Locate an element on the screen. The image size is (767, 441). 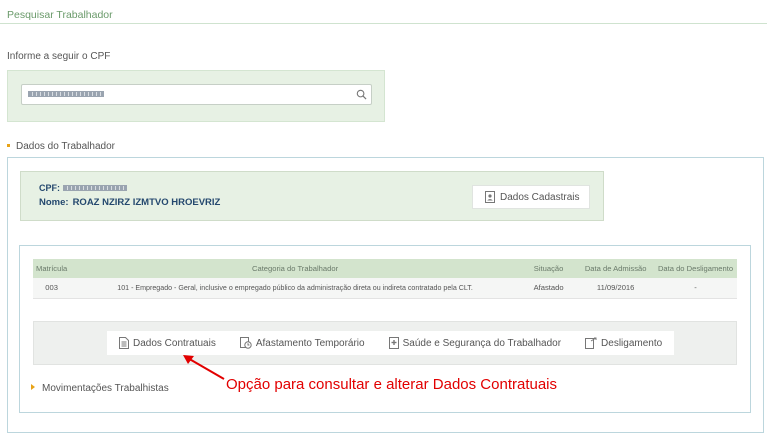
cpf-search-input is located at coordinates (185, 94).